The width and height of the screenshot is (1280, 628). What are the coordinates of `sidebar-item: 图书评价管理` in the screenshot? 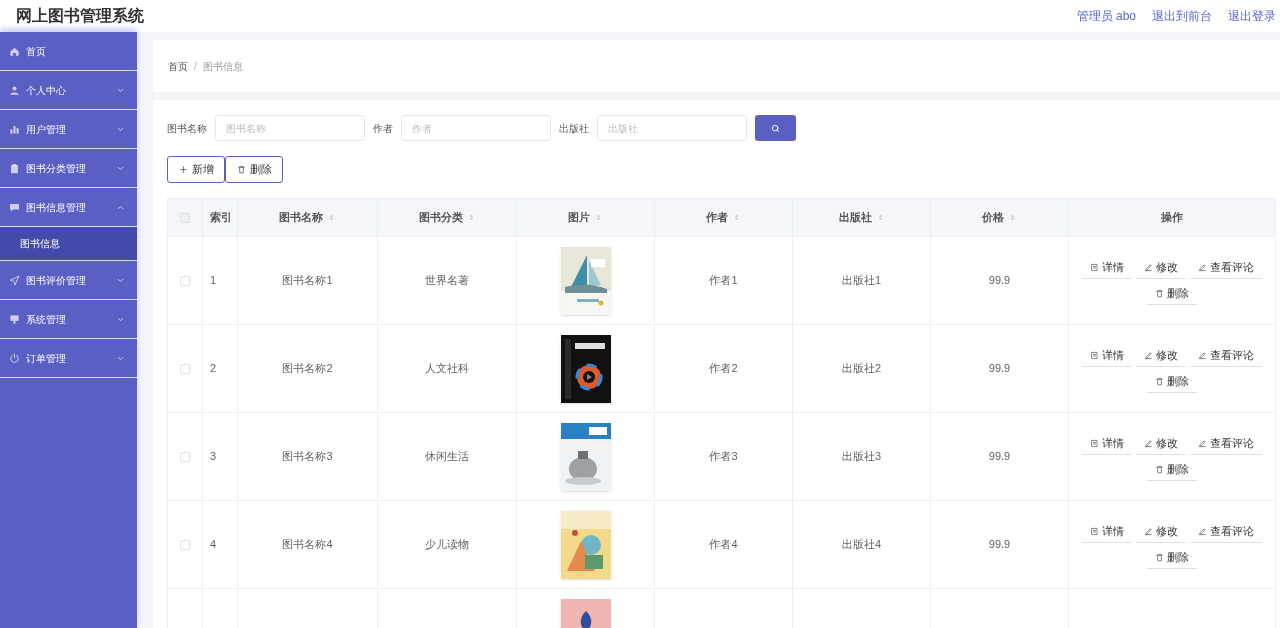 It's located at (68, 280).